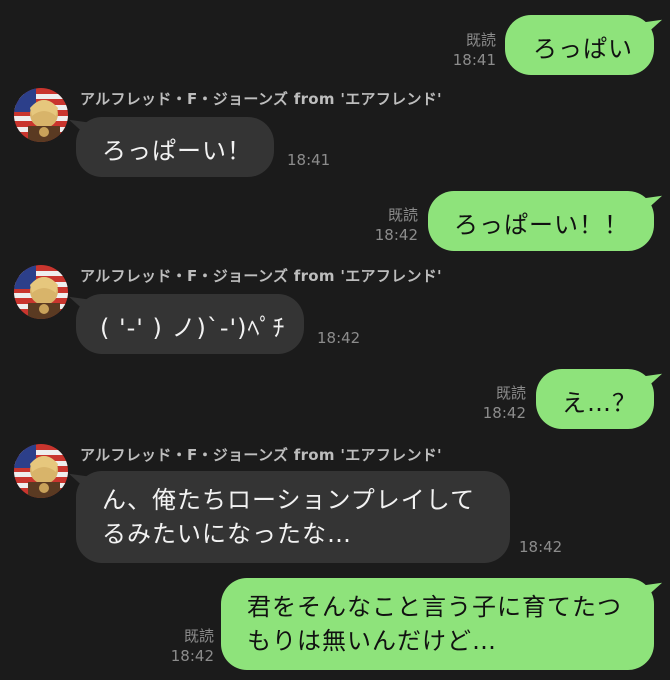 The height and width of the screenshot is (680, 670). I want to click on message-text: ( '-' ) ノ)`-')ﾍﾟﾁ, so click(193, 328).